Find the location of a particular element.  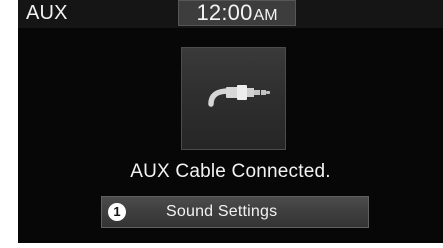

source-title: AUX is located at coordinates (47, 13).